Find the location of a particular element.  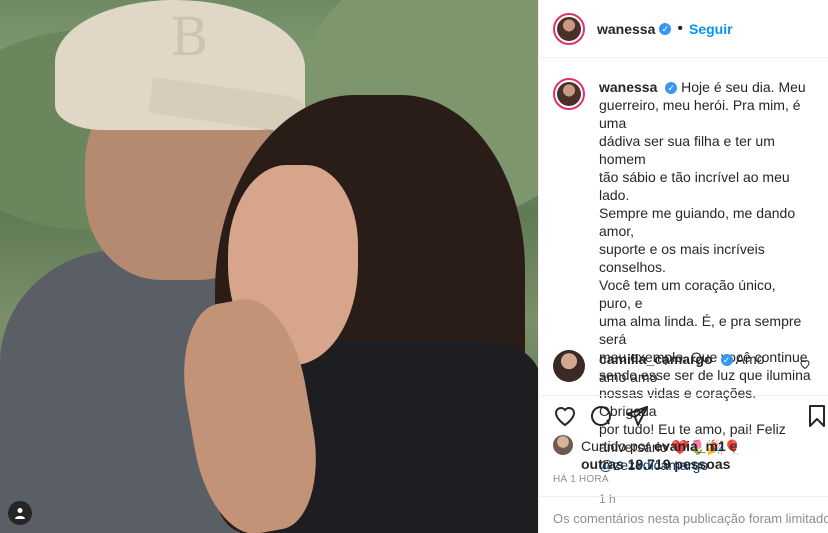

like-button is located at coordinates (565, 416).